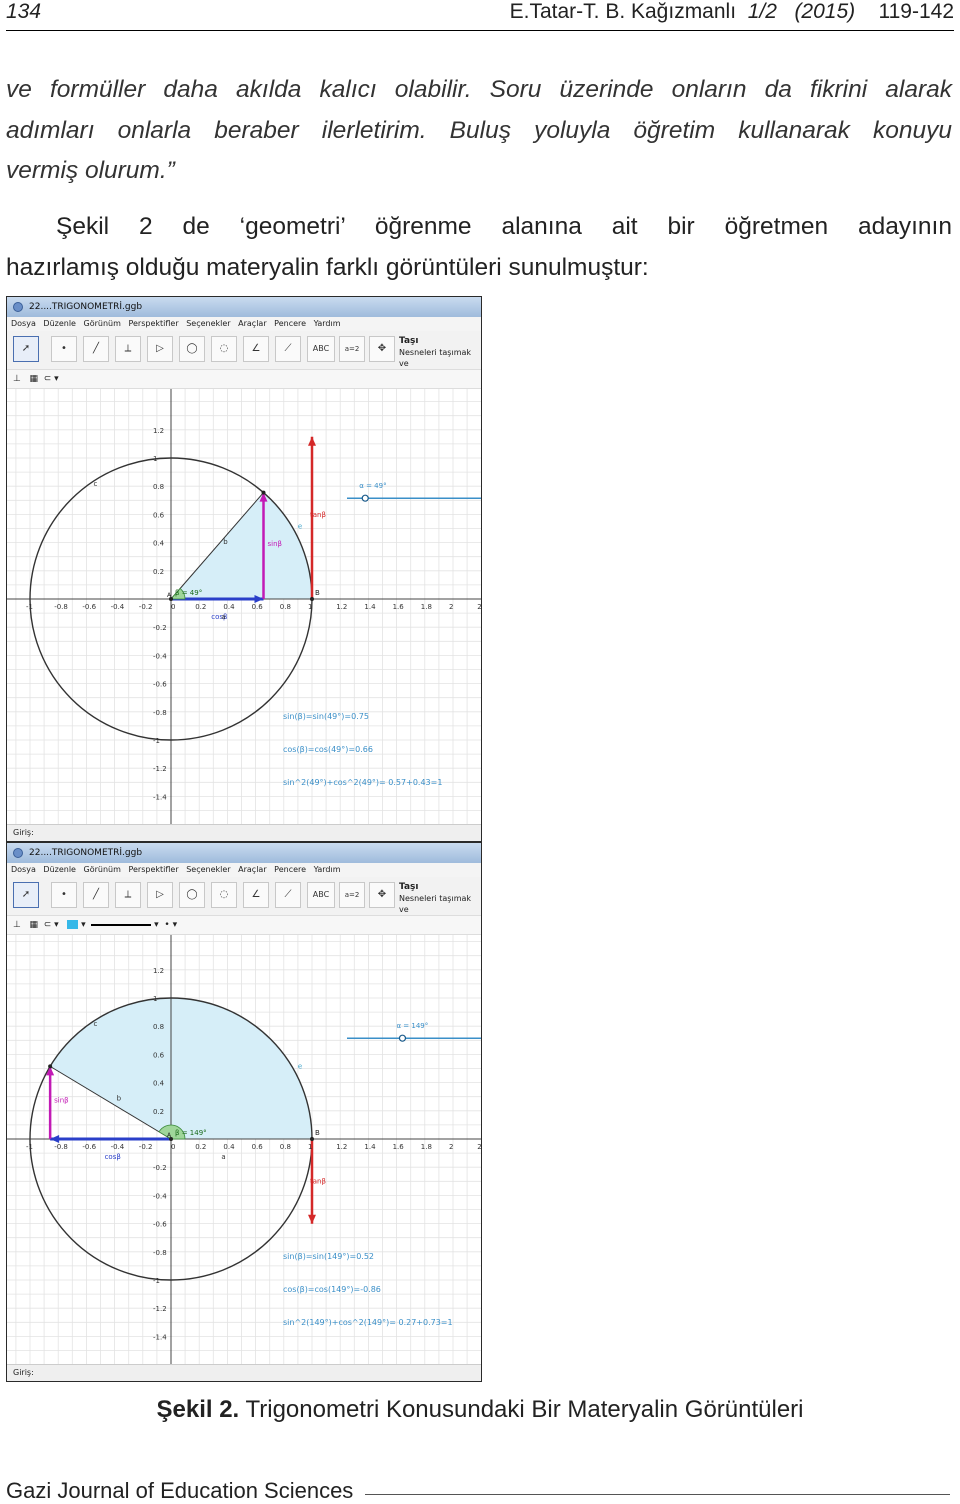  What do you see at coordinates (158, 1027) in the screenshot?
I see `y-tick-label: 0.8` at bounding box center [158, 1027].